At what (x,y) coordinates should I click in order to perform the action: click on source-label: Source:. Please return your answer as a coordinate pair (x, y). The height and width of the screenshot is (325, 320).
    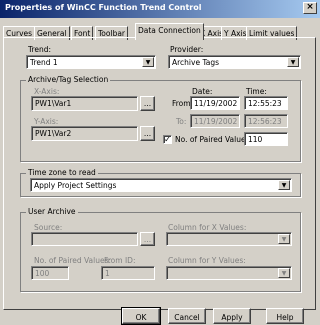
    Looking at the image, I should click on (48, 227).